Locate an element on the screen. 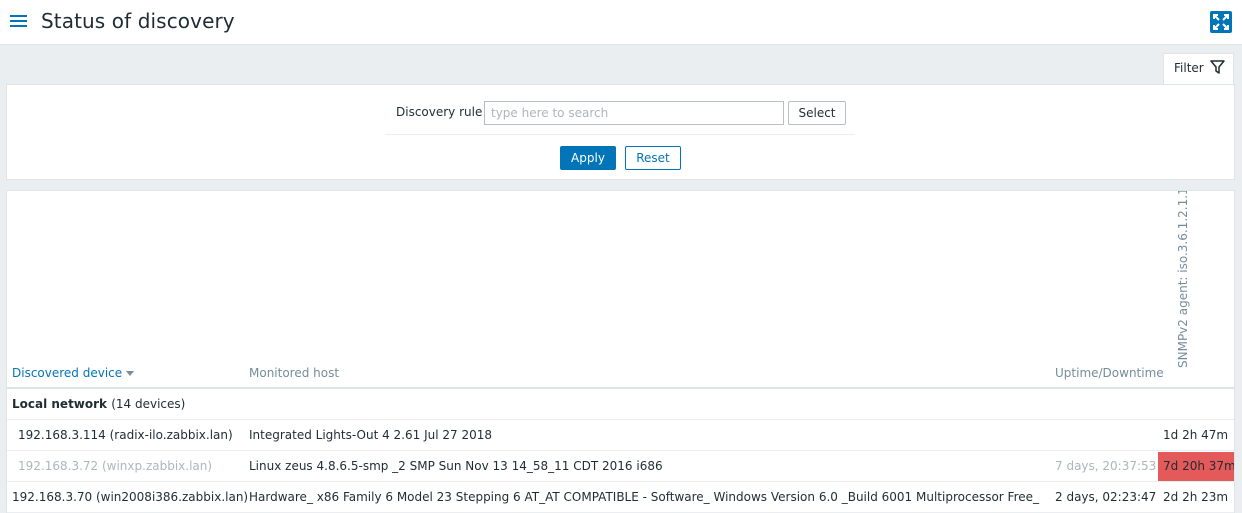 This screenshot has width=1242, height=513. filter-tab-label: Filter is located at coordinates (1189, 68).